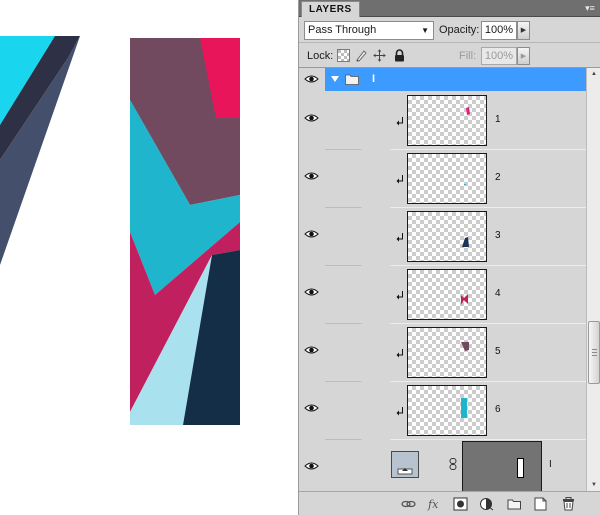  What do you see at coordinates (498, 235) in the screenshot?
I see `layer-name: 3` at bounding box center [498, 235].